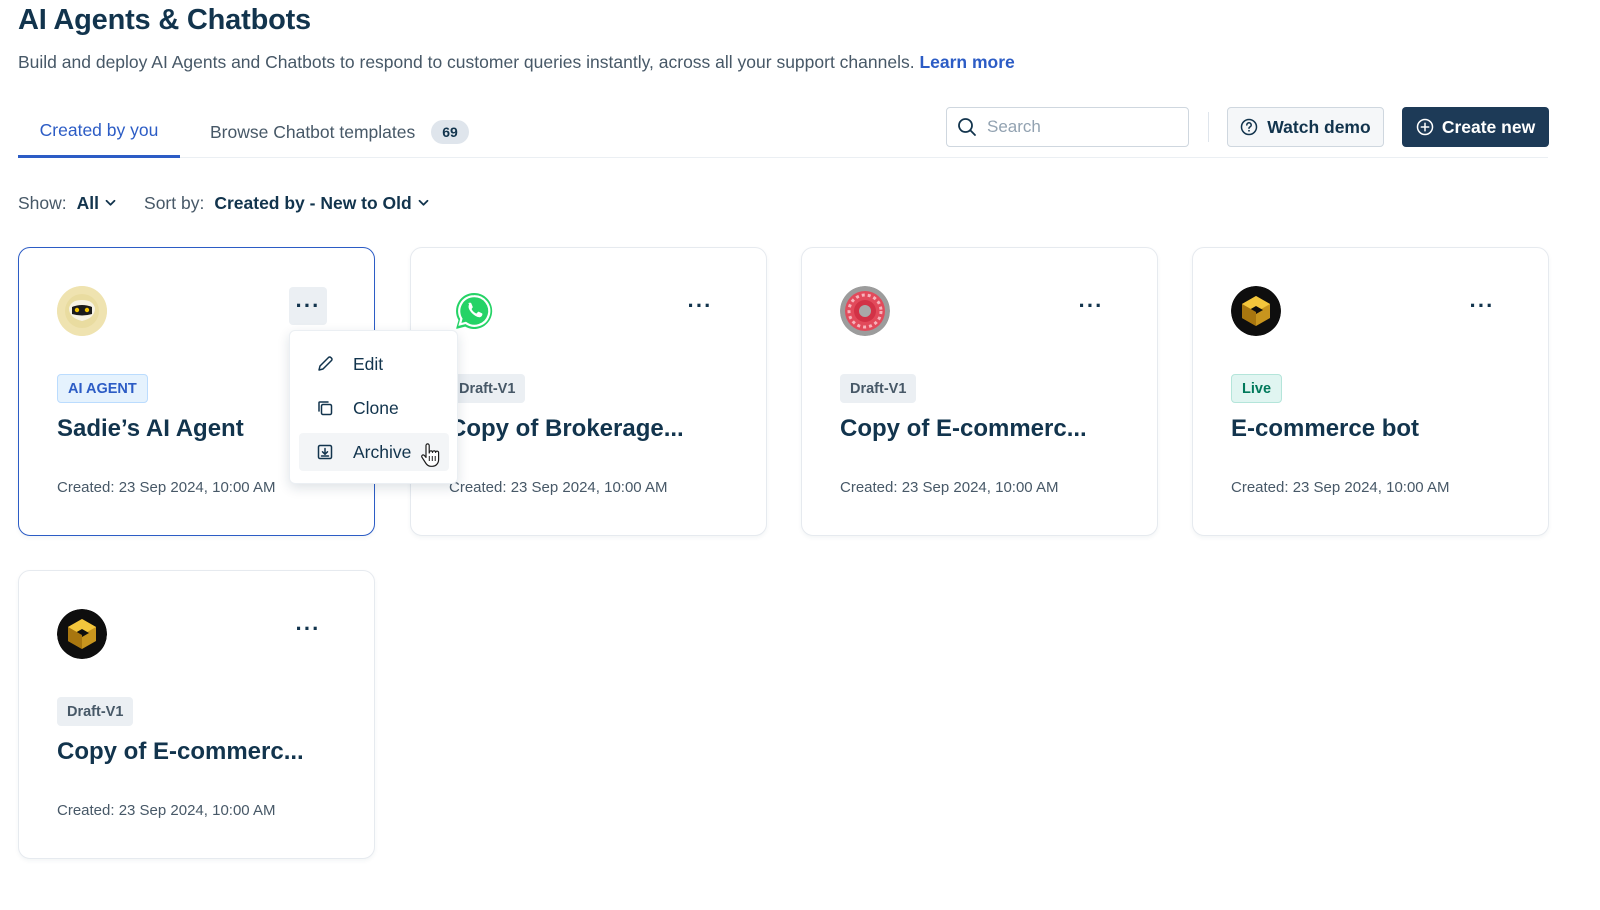  What do you see at coordinates (430, 455) in the screenshot?
I see `hand-cursor-icon` at bounding box center [430, 455].